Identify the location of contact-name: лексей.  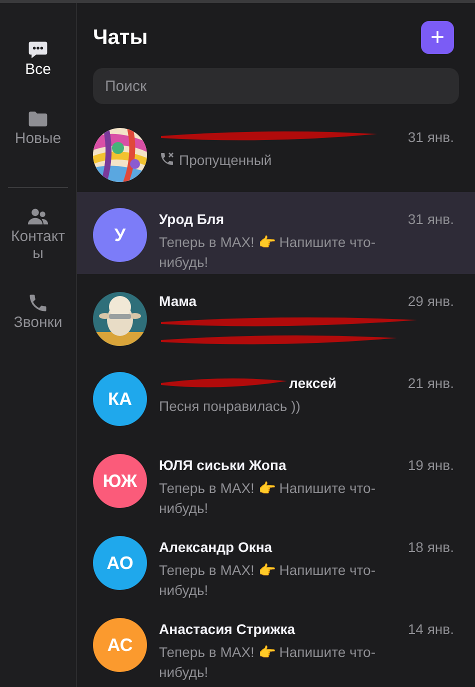
(312, 383).